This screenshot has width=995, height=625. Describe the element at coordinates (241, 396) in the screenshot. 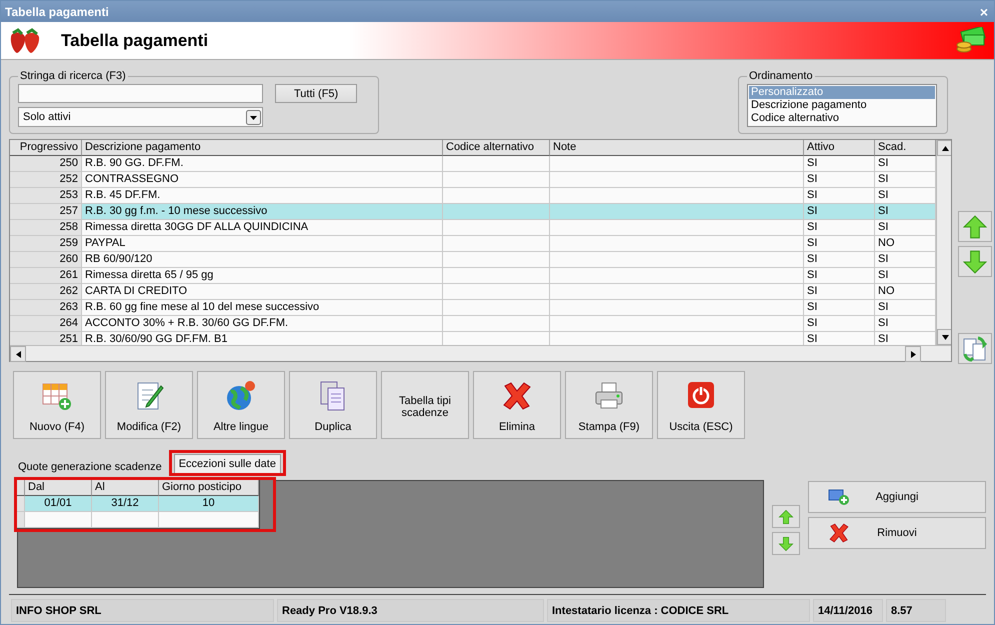

I see `globe-icon` at that location.